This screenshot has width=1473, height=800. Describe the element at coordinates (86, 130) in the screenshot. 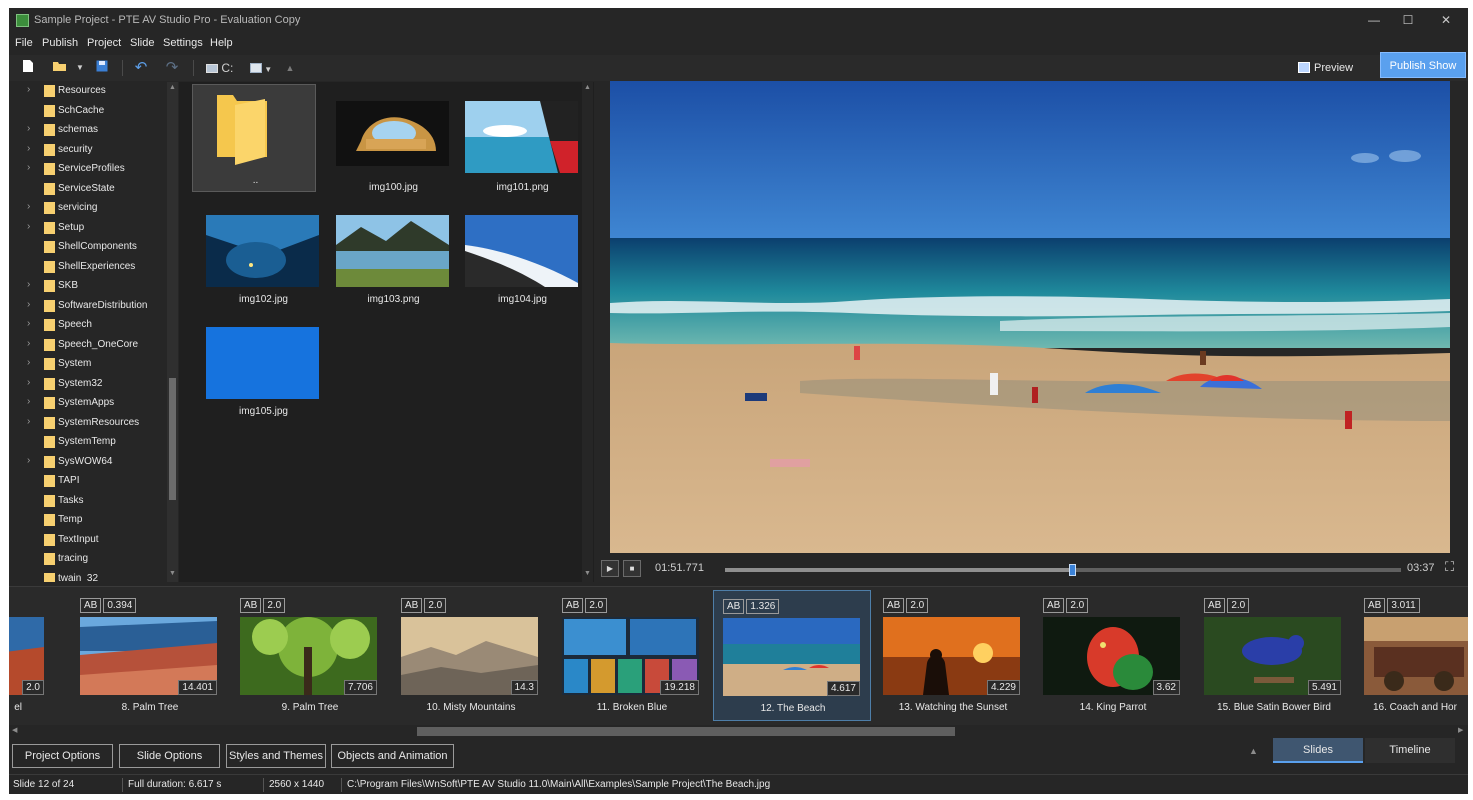

I see `tree-item: › schemas` at that location.